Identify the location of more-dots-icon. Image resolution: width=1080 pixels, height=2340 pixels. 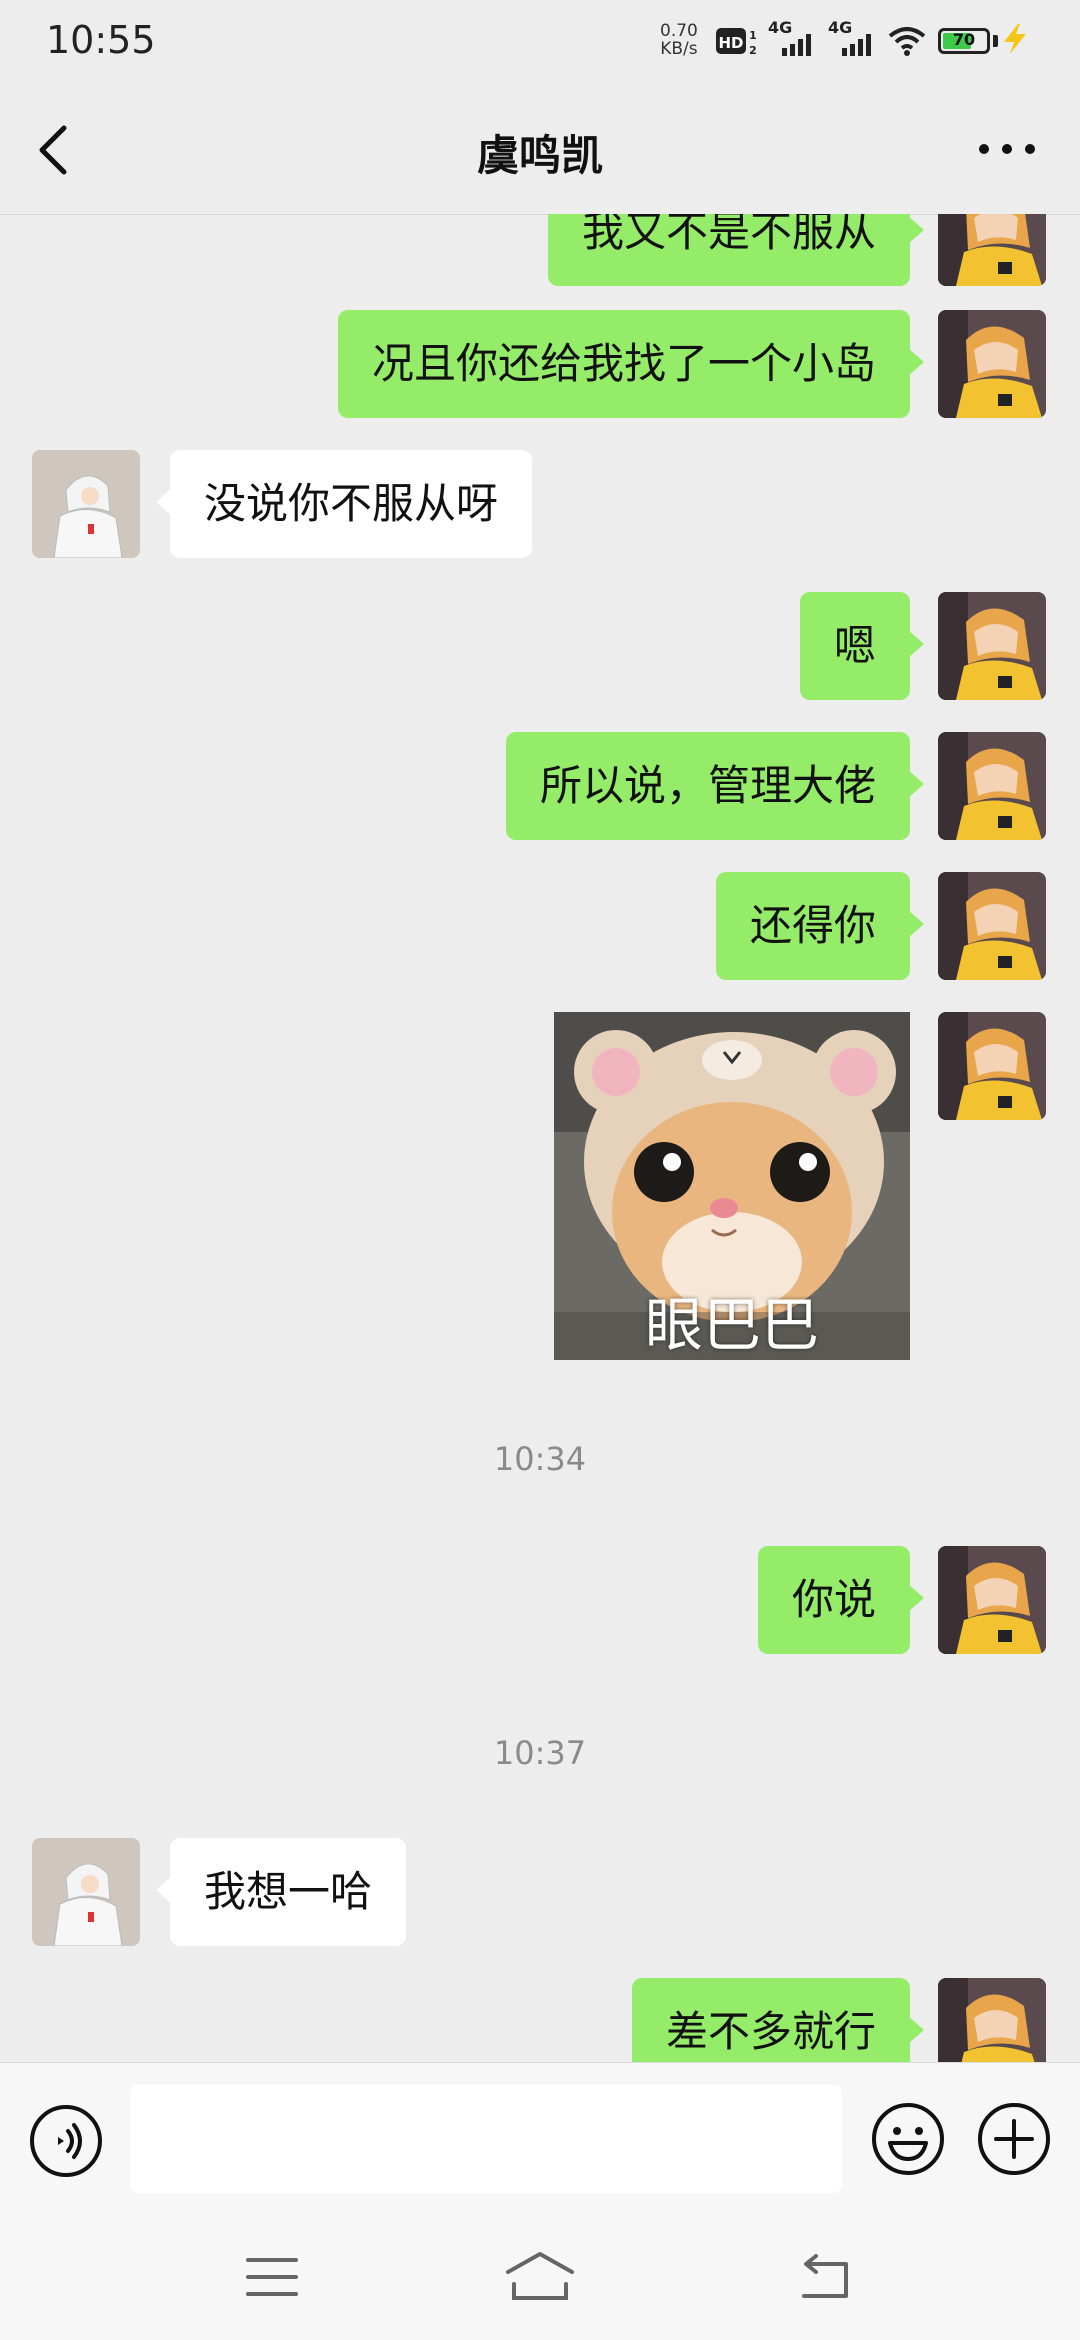
(1007, 149).